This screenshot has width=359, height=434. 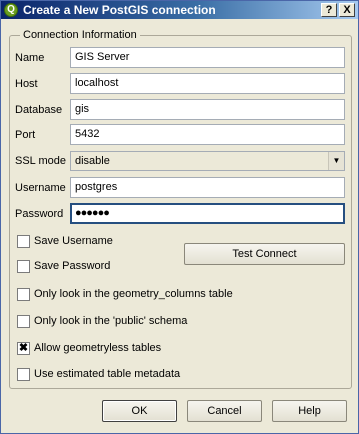 What do you see at coordinates (309, 411) in the screenshot?
I see `help-button: Help` at bounding box center [309, 411].